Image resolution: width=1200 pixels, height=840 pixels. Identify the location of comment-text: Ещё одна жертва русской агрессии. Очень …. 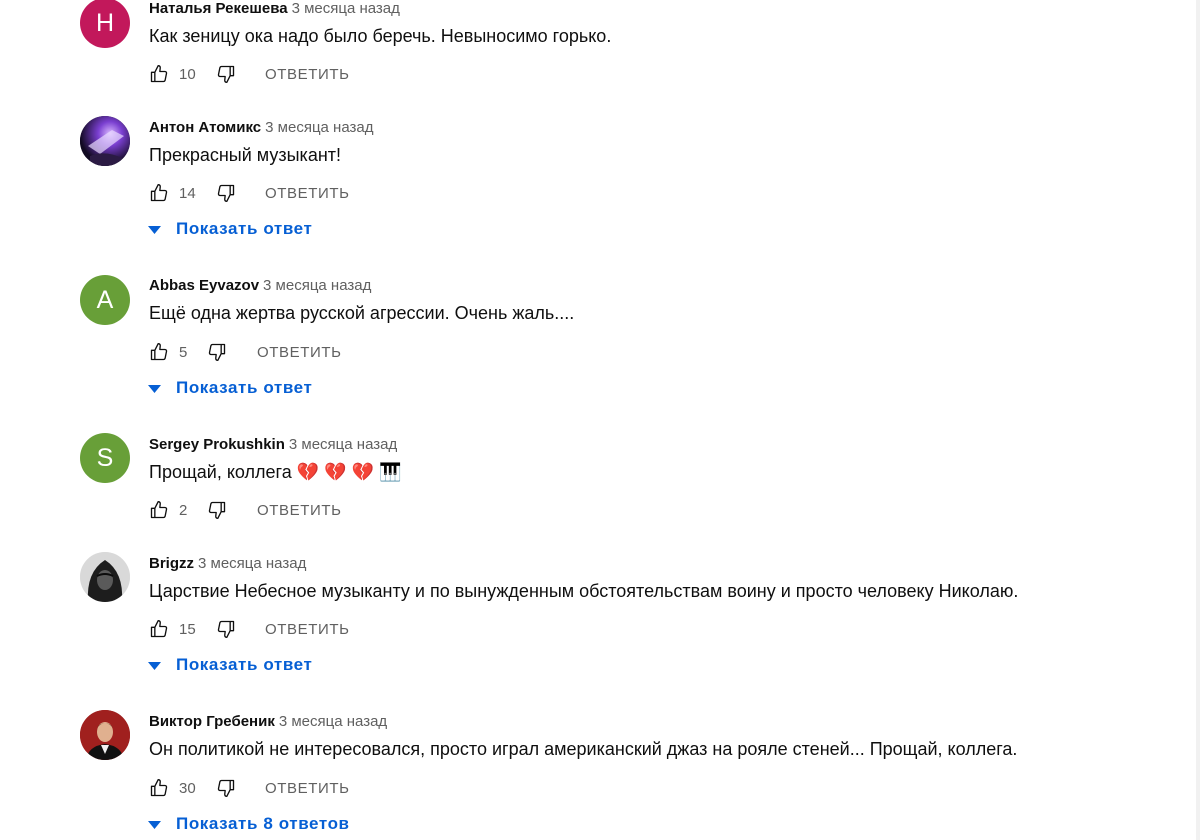
(362, 313).